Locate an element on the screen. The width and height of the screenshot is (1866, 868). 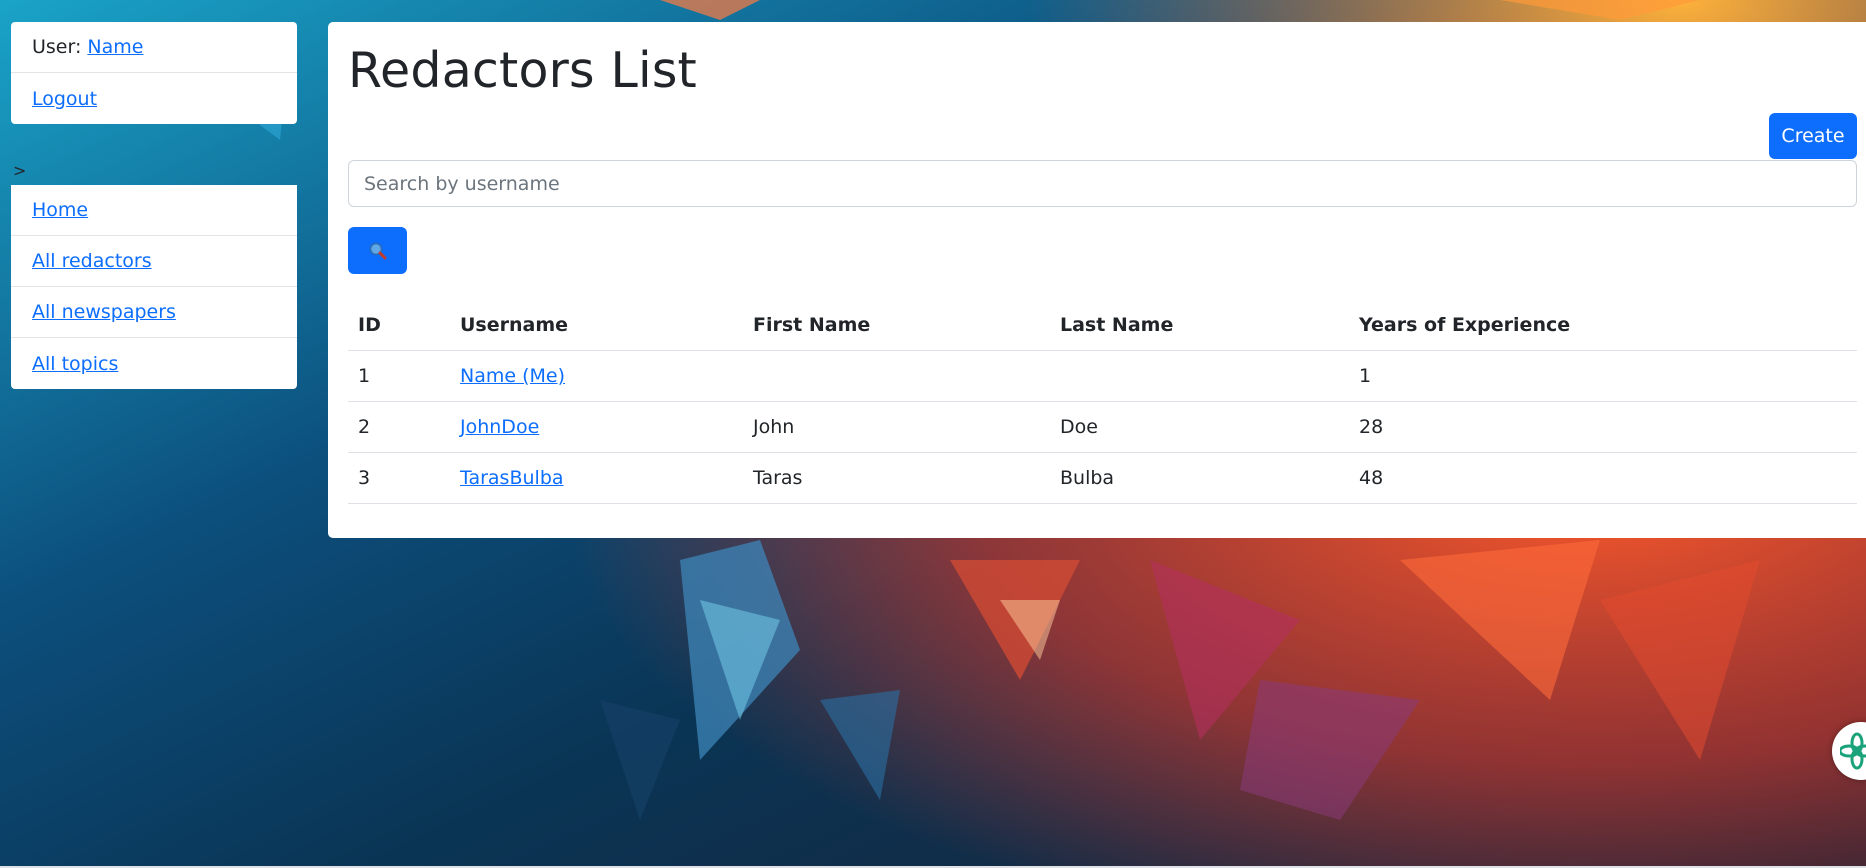
cell-username: TarasBulba is located at coordinates (596, 478).